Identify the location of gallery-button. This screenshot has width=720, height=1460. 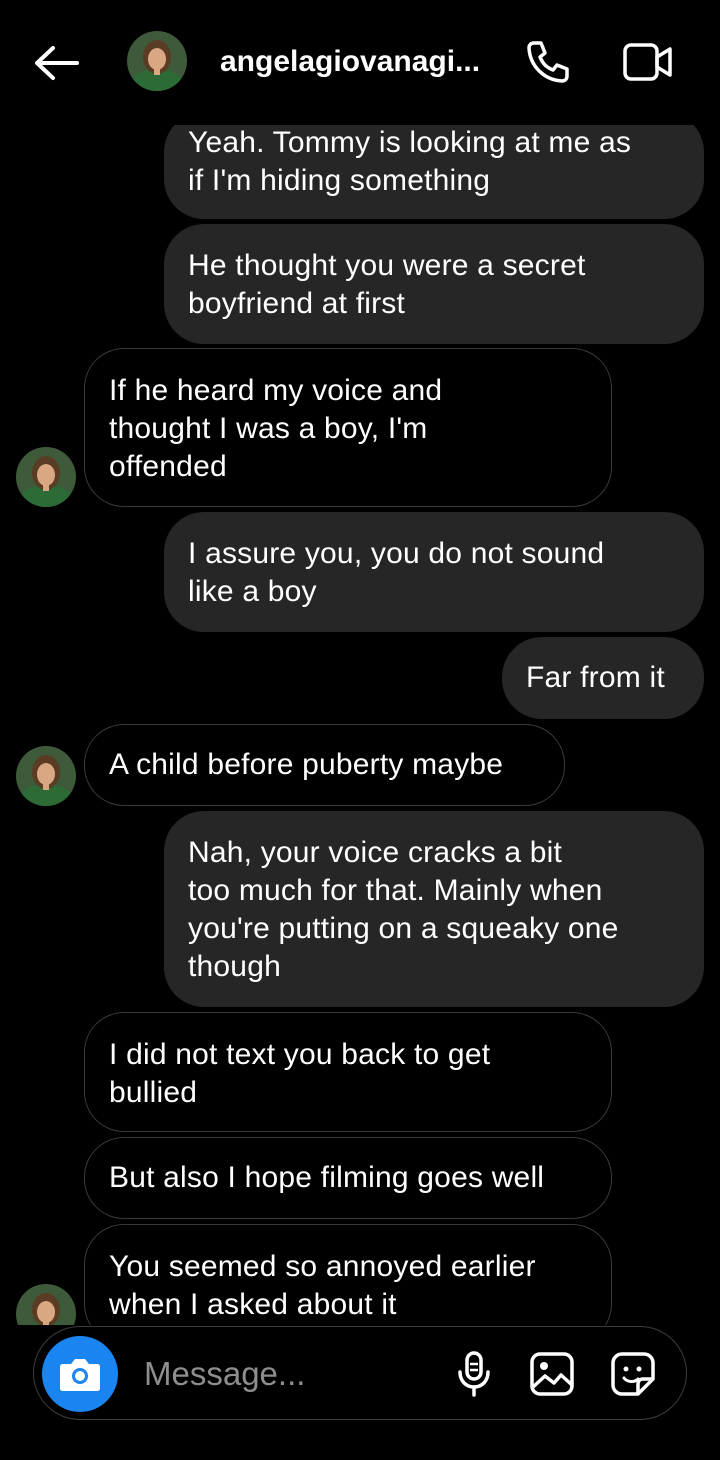
(552, 1374).